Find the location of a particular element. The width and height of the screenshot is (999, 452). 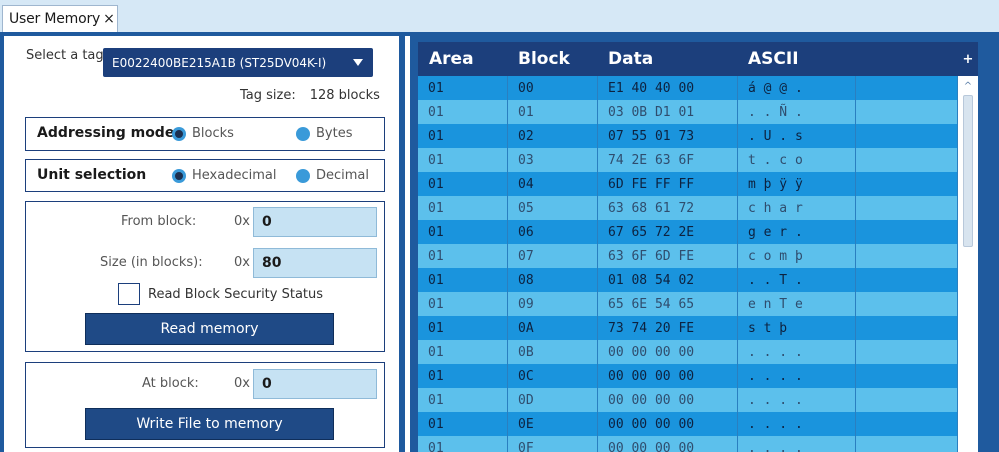

tag-select: E0022400BE215A1B (ST25DV04K-I) is located at coordinates (238, 62).